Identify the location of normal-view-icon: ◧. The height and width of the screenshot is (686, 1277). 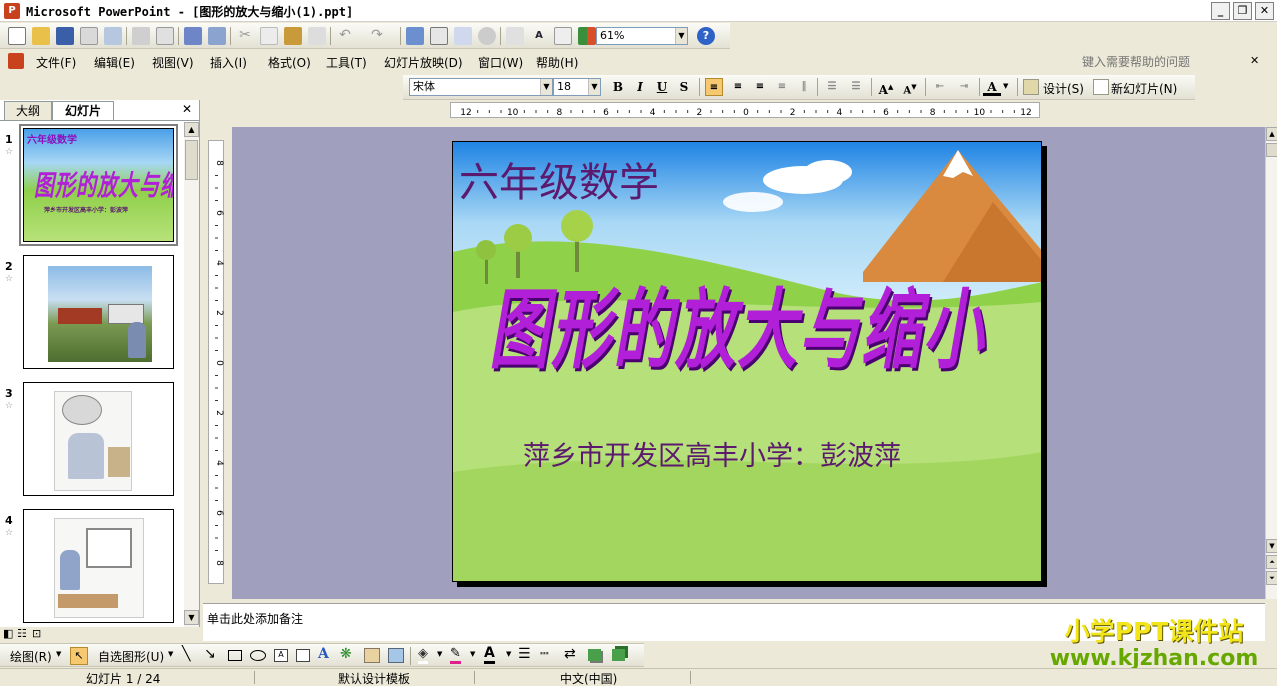
(8, 633).